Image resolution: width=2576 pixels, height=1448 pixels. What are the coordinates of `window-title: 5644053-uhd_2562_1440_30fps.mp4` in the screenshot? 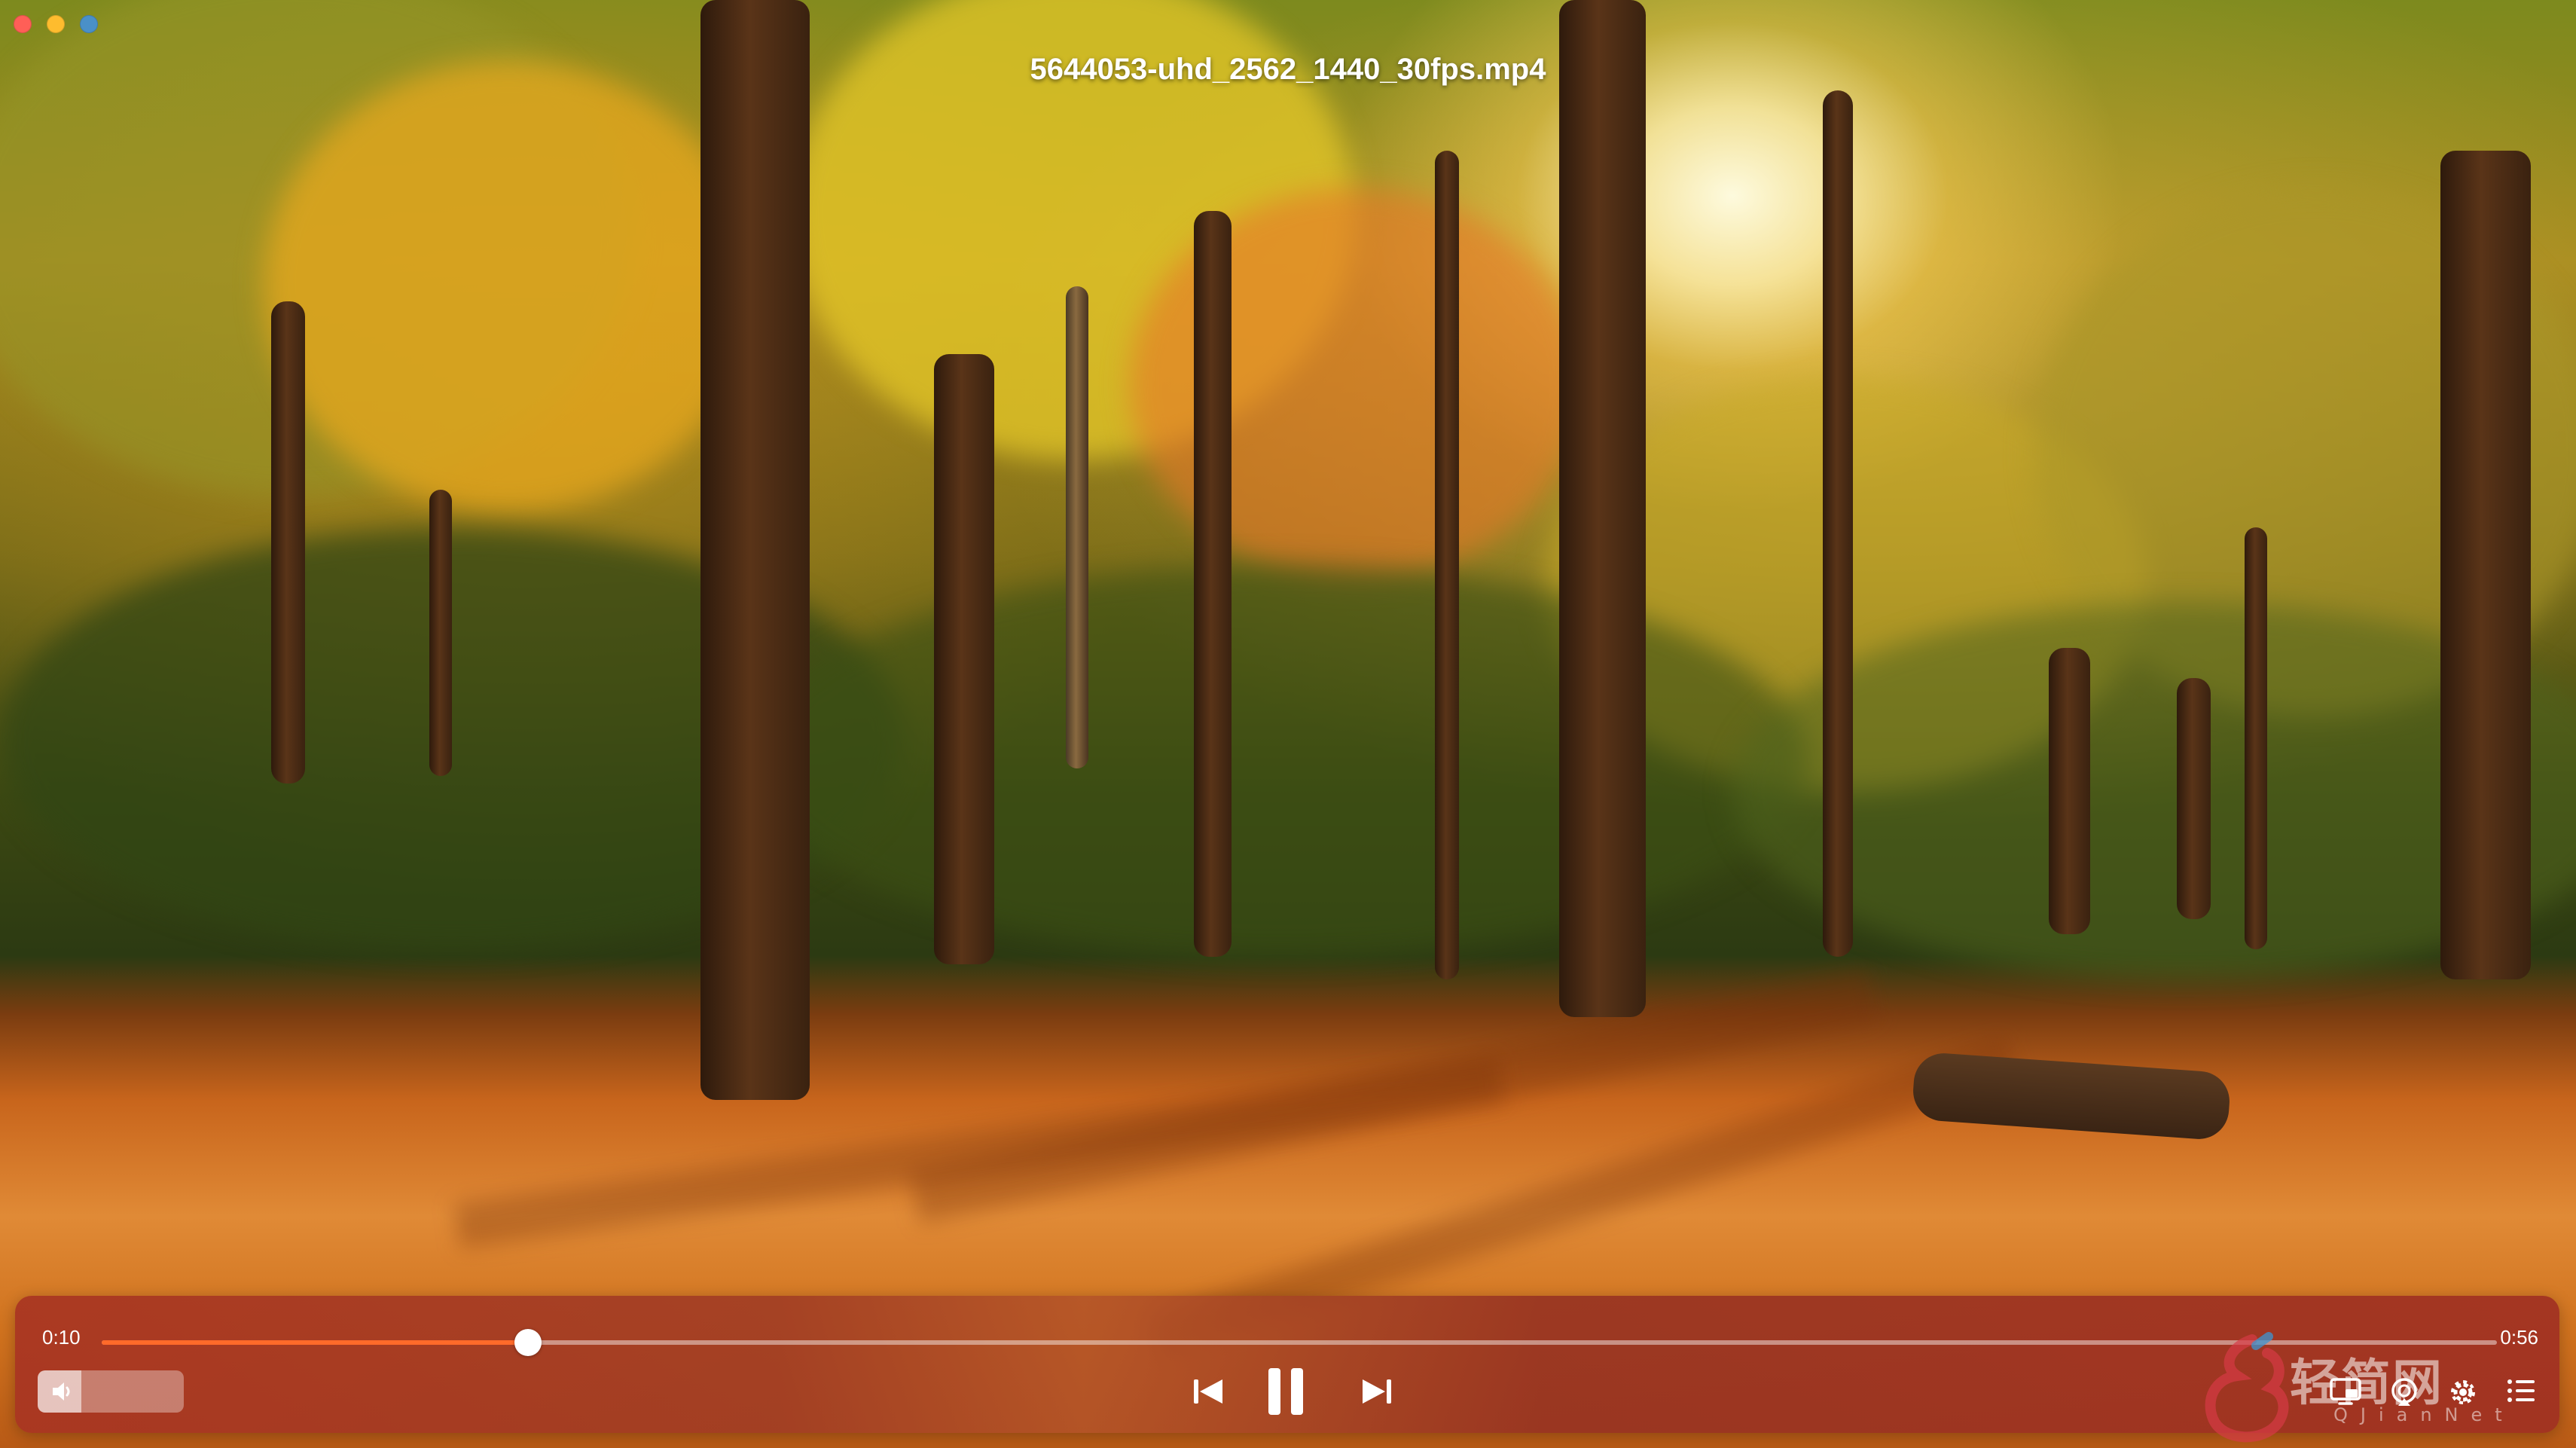 It's located at (1288, 69).